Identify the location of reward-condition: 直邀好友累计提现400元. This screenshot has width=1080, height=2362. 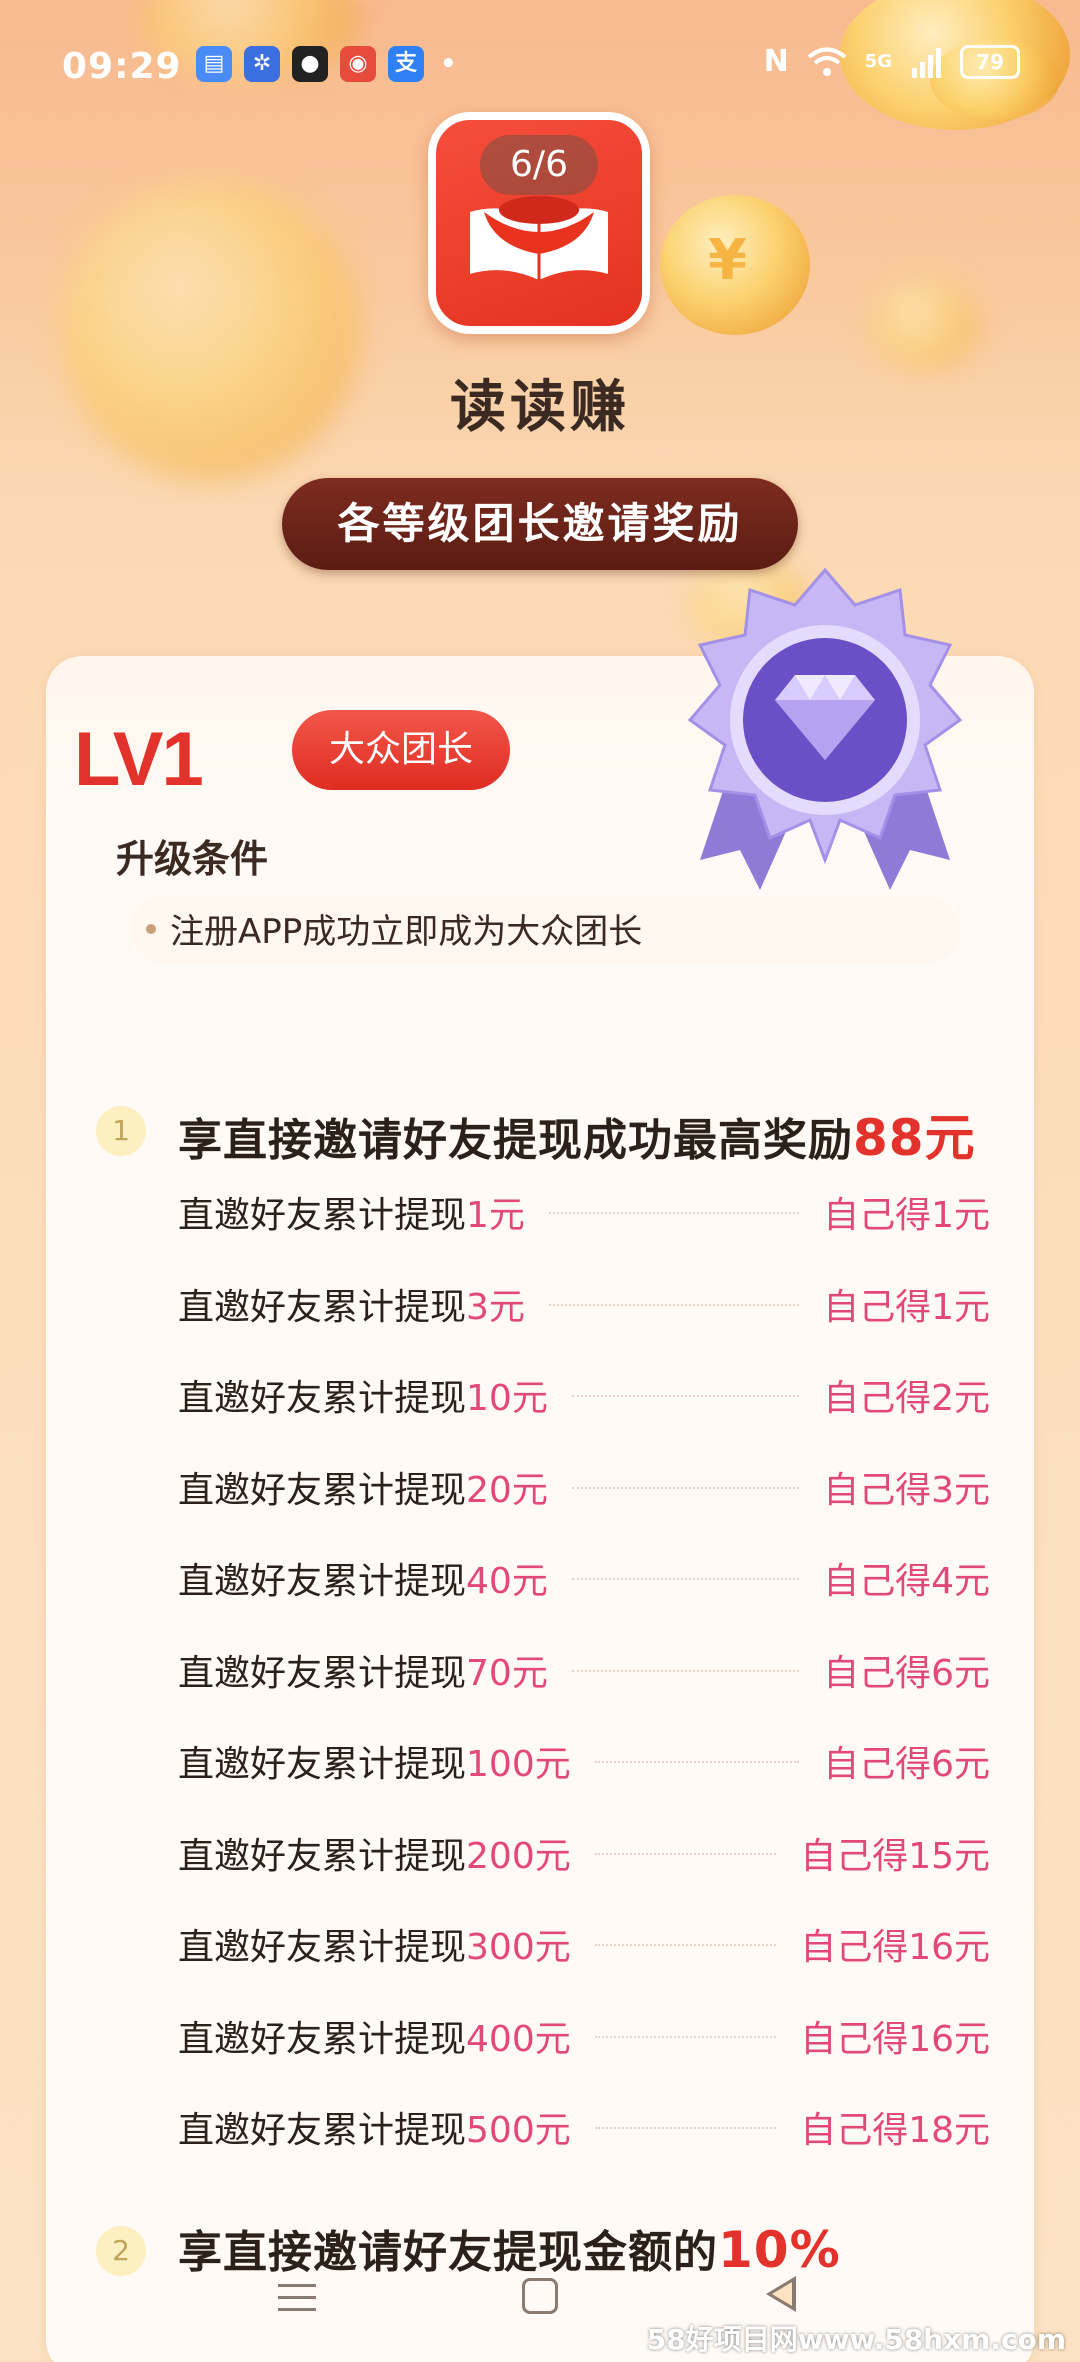
(374, 2036).